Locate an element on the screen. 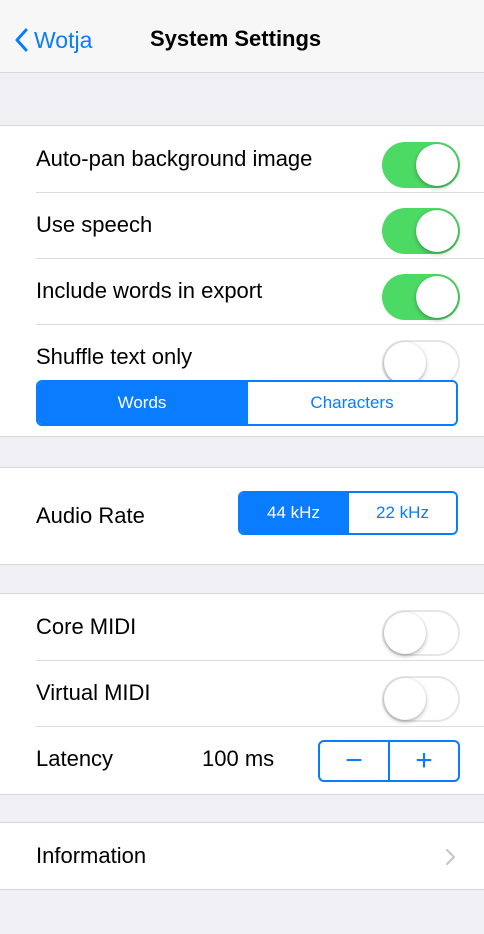 Image resolution: width=484 pixels, height=934 pixels. back-button: Wotja is located at coordinates (53, 40).